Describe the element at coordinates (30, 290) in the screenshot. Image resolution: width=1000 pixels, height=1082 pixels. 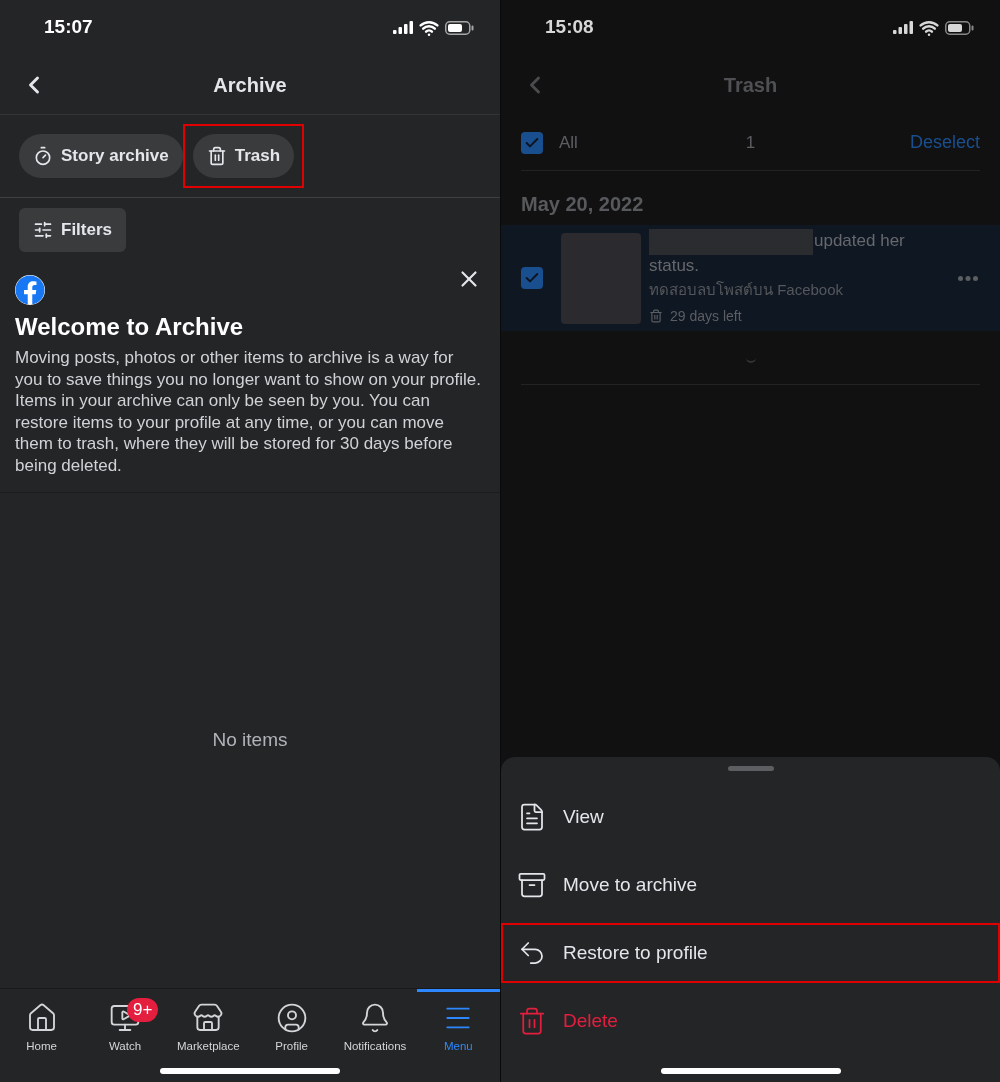
I see `logo-icon` at that location.